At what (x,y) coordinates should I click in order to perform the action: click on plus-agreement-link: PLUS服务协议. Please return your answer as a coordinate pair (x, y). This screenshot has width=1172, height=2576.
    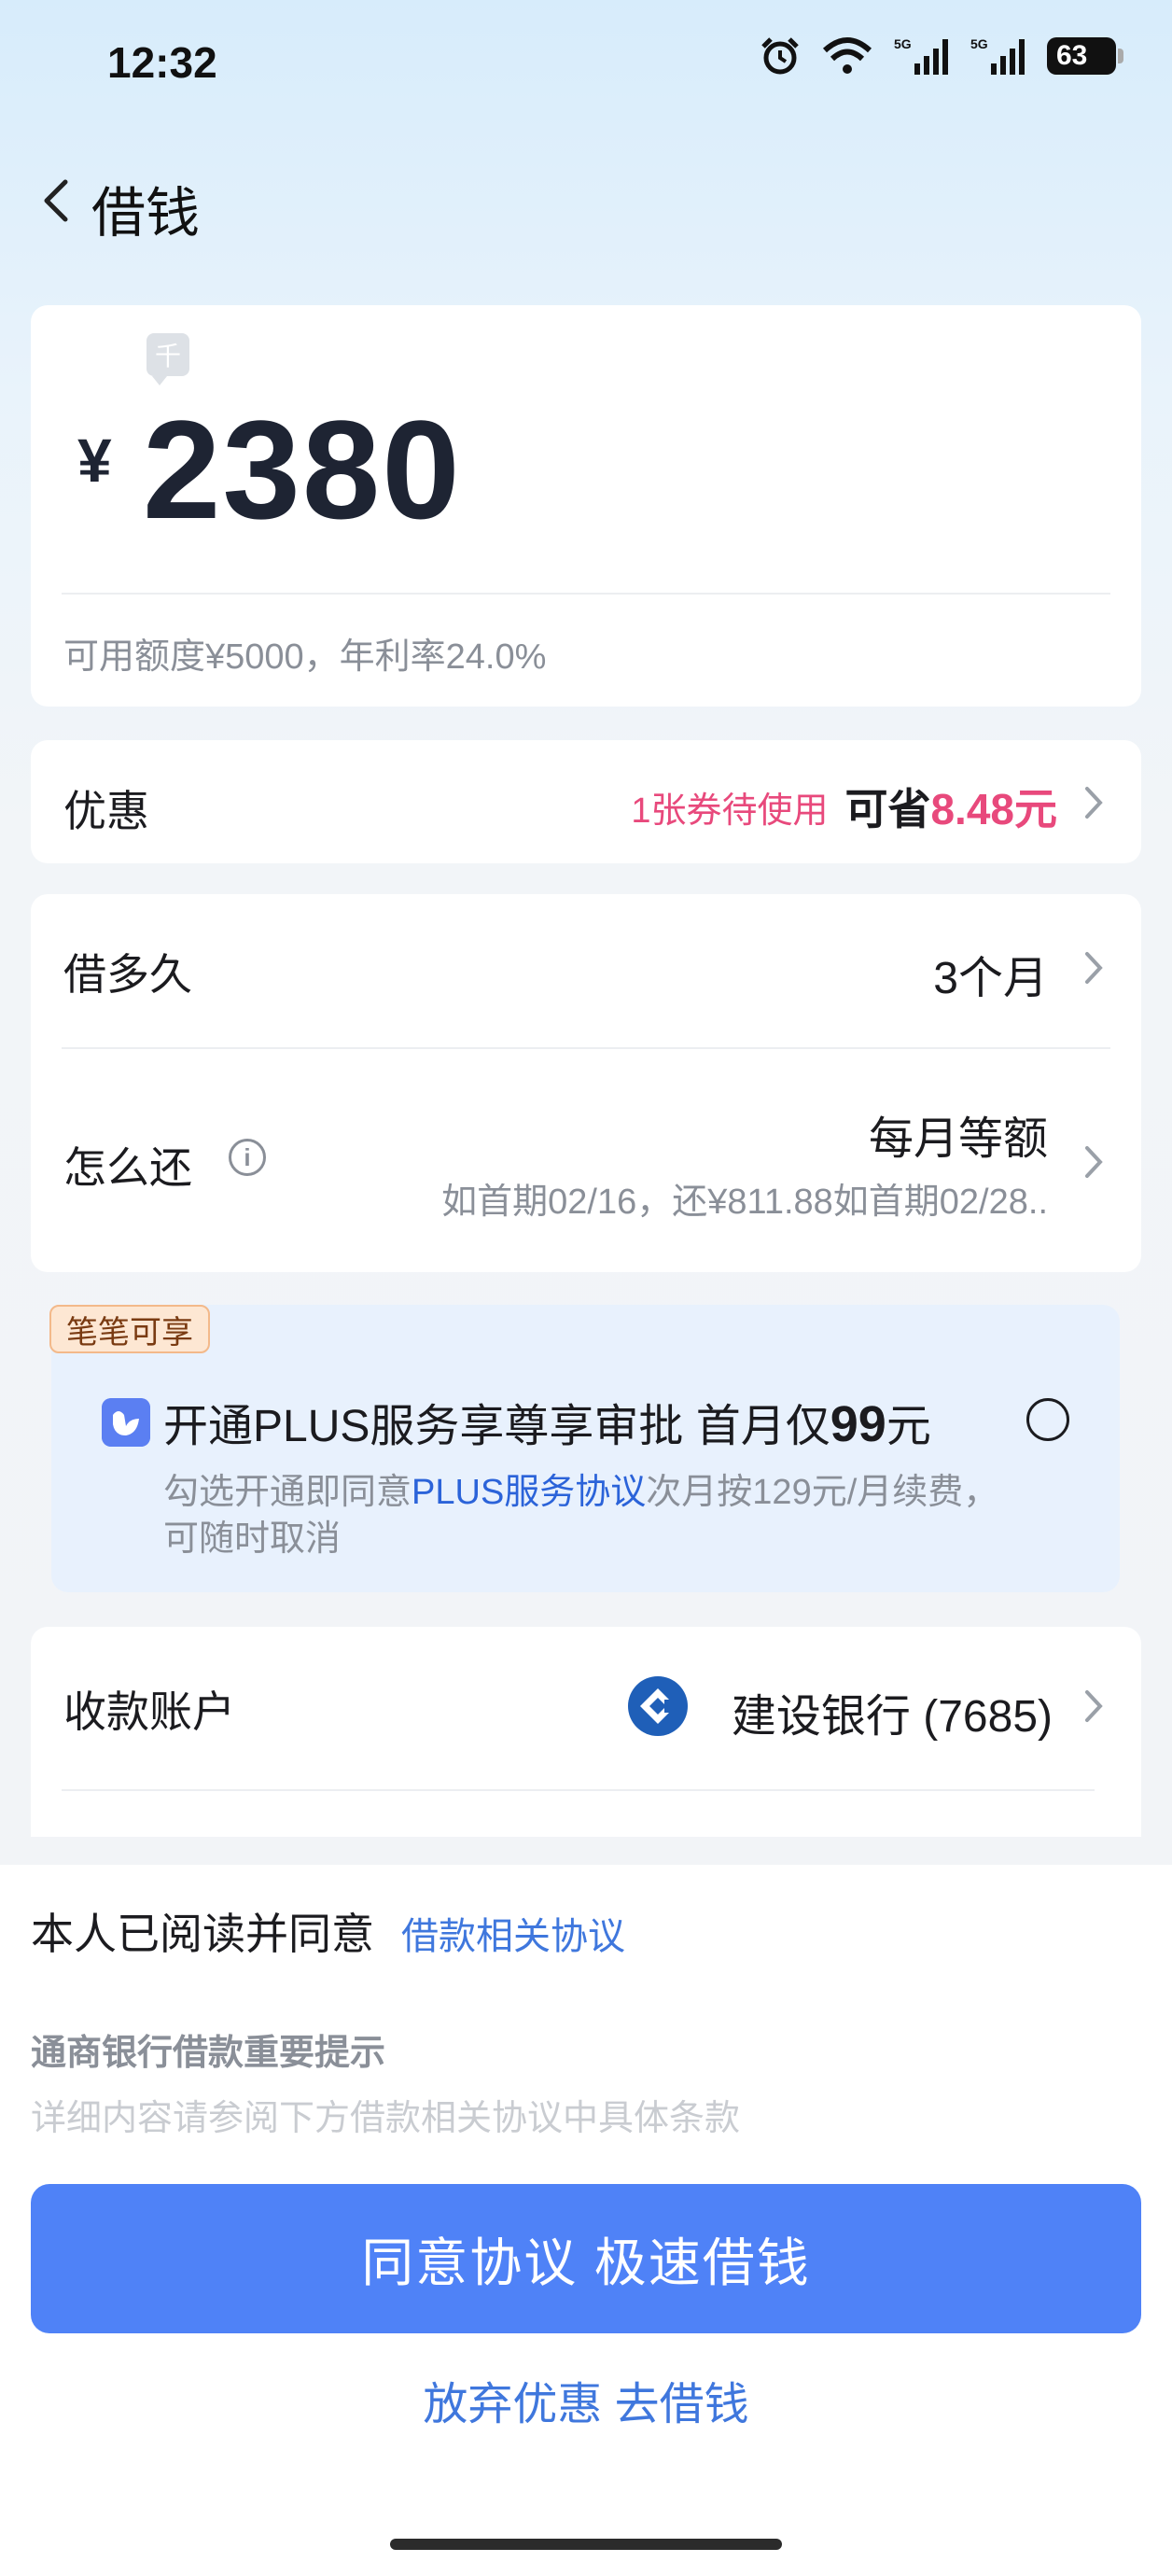
    Looking at the image, I should click on (529, 1492).